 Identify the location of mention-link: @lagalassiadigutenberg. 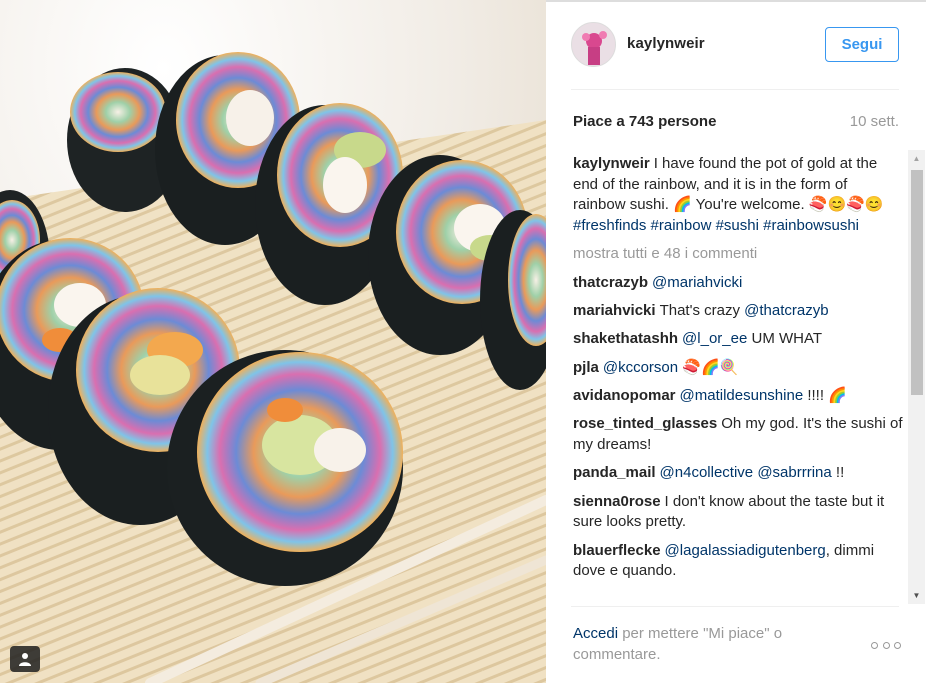
(745, 550).